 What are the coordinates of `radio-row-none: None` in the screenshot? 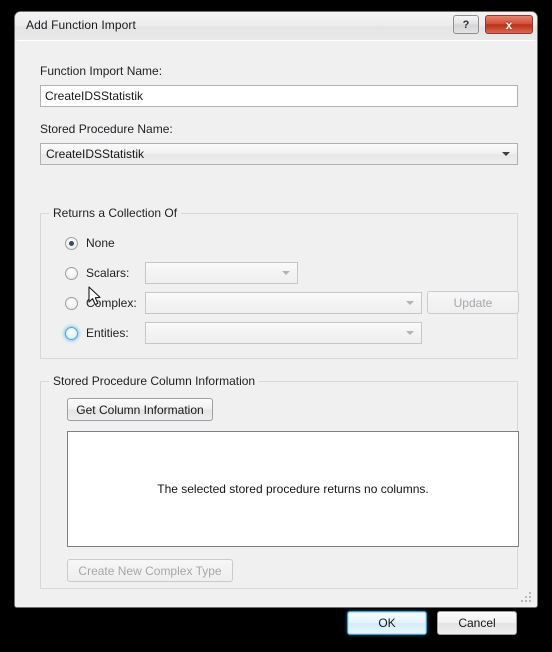 It's located at (90, 243).